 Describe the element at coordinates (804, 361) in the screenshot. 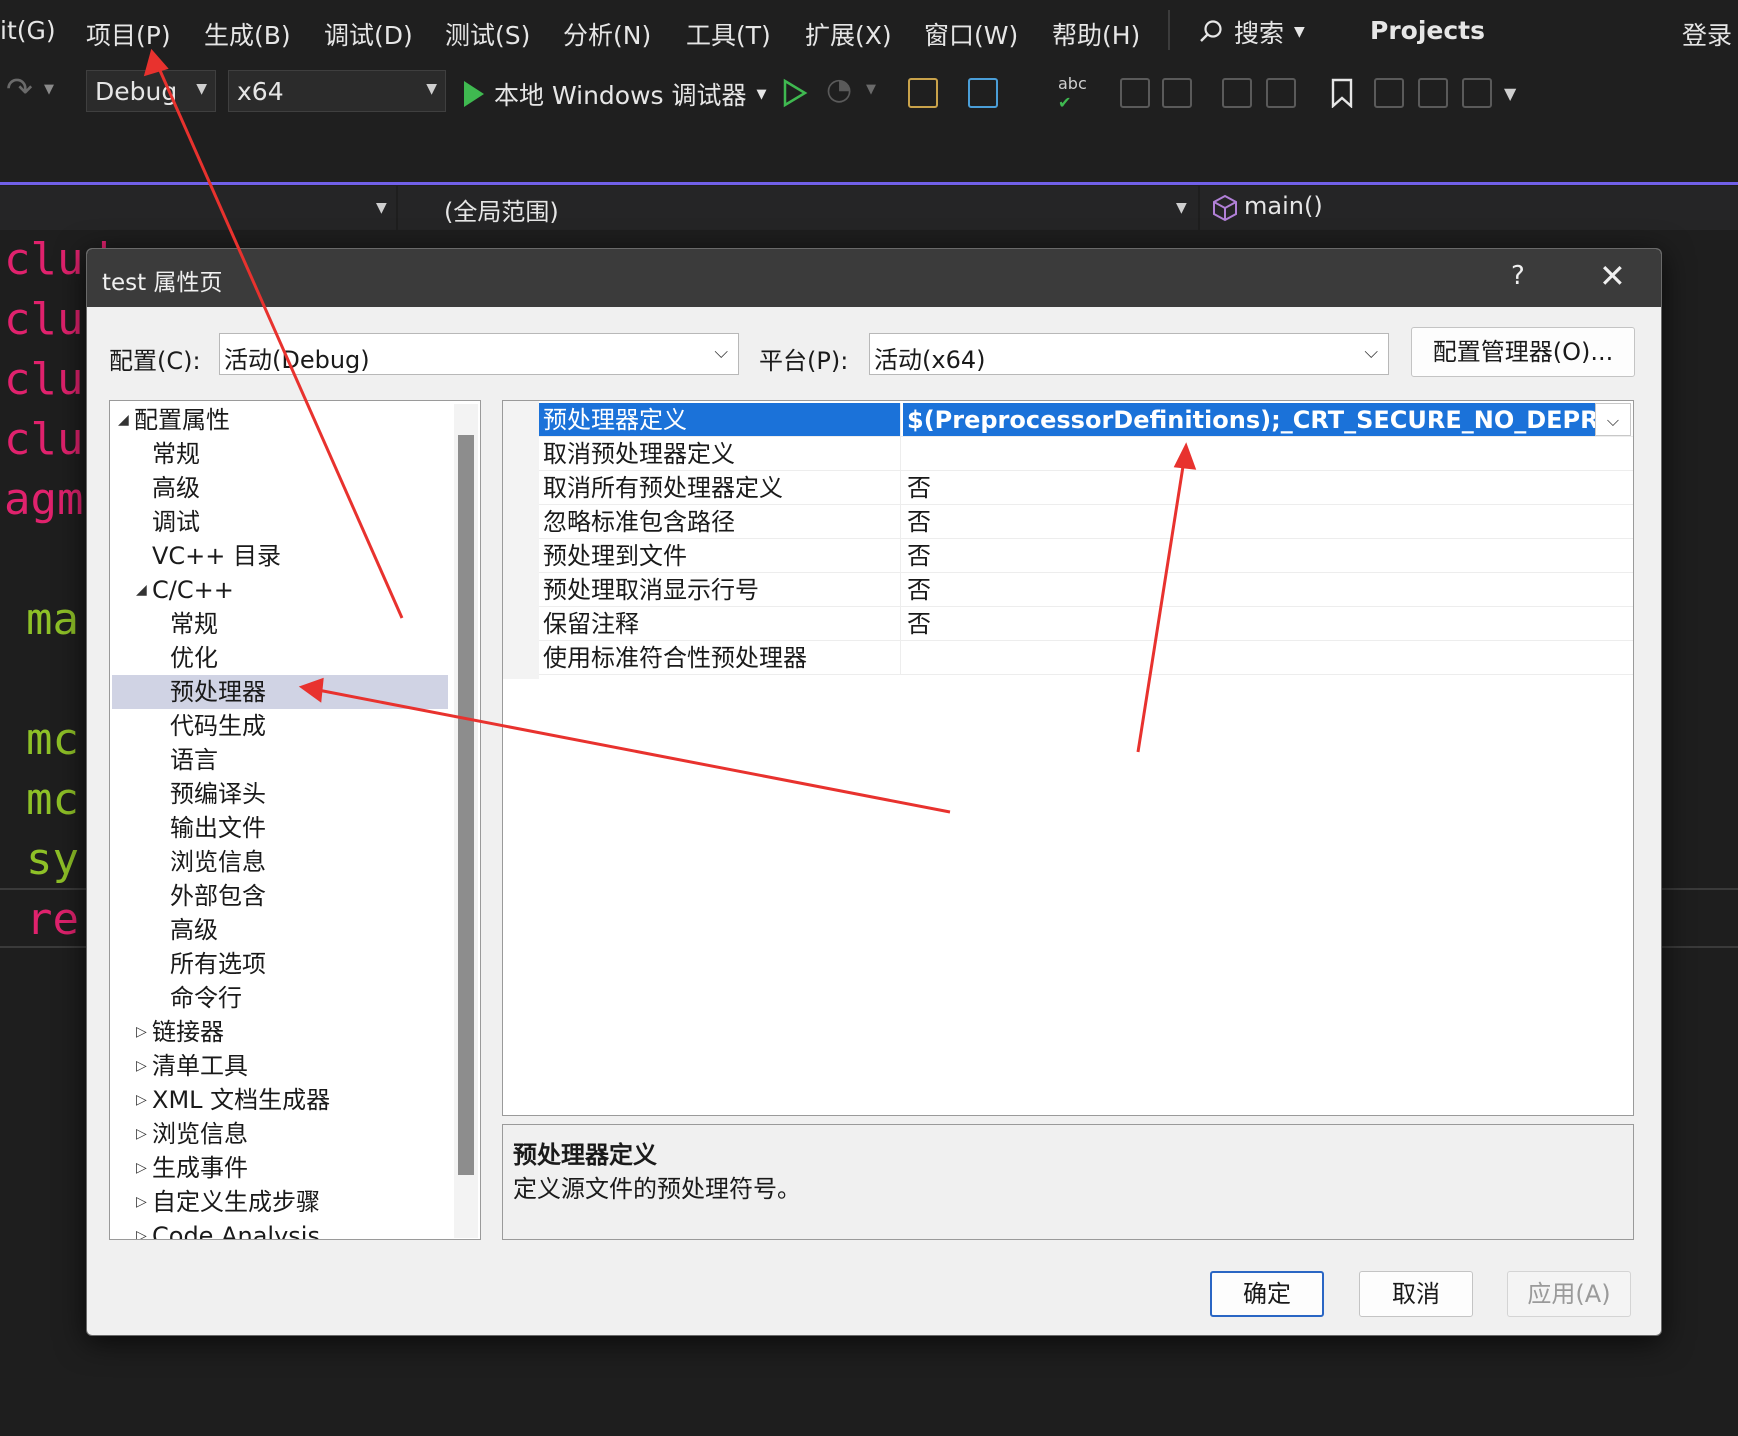

I see `platform-label: 平台(P):` at that location.